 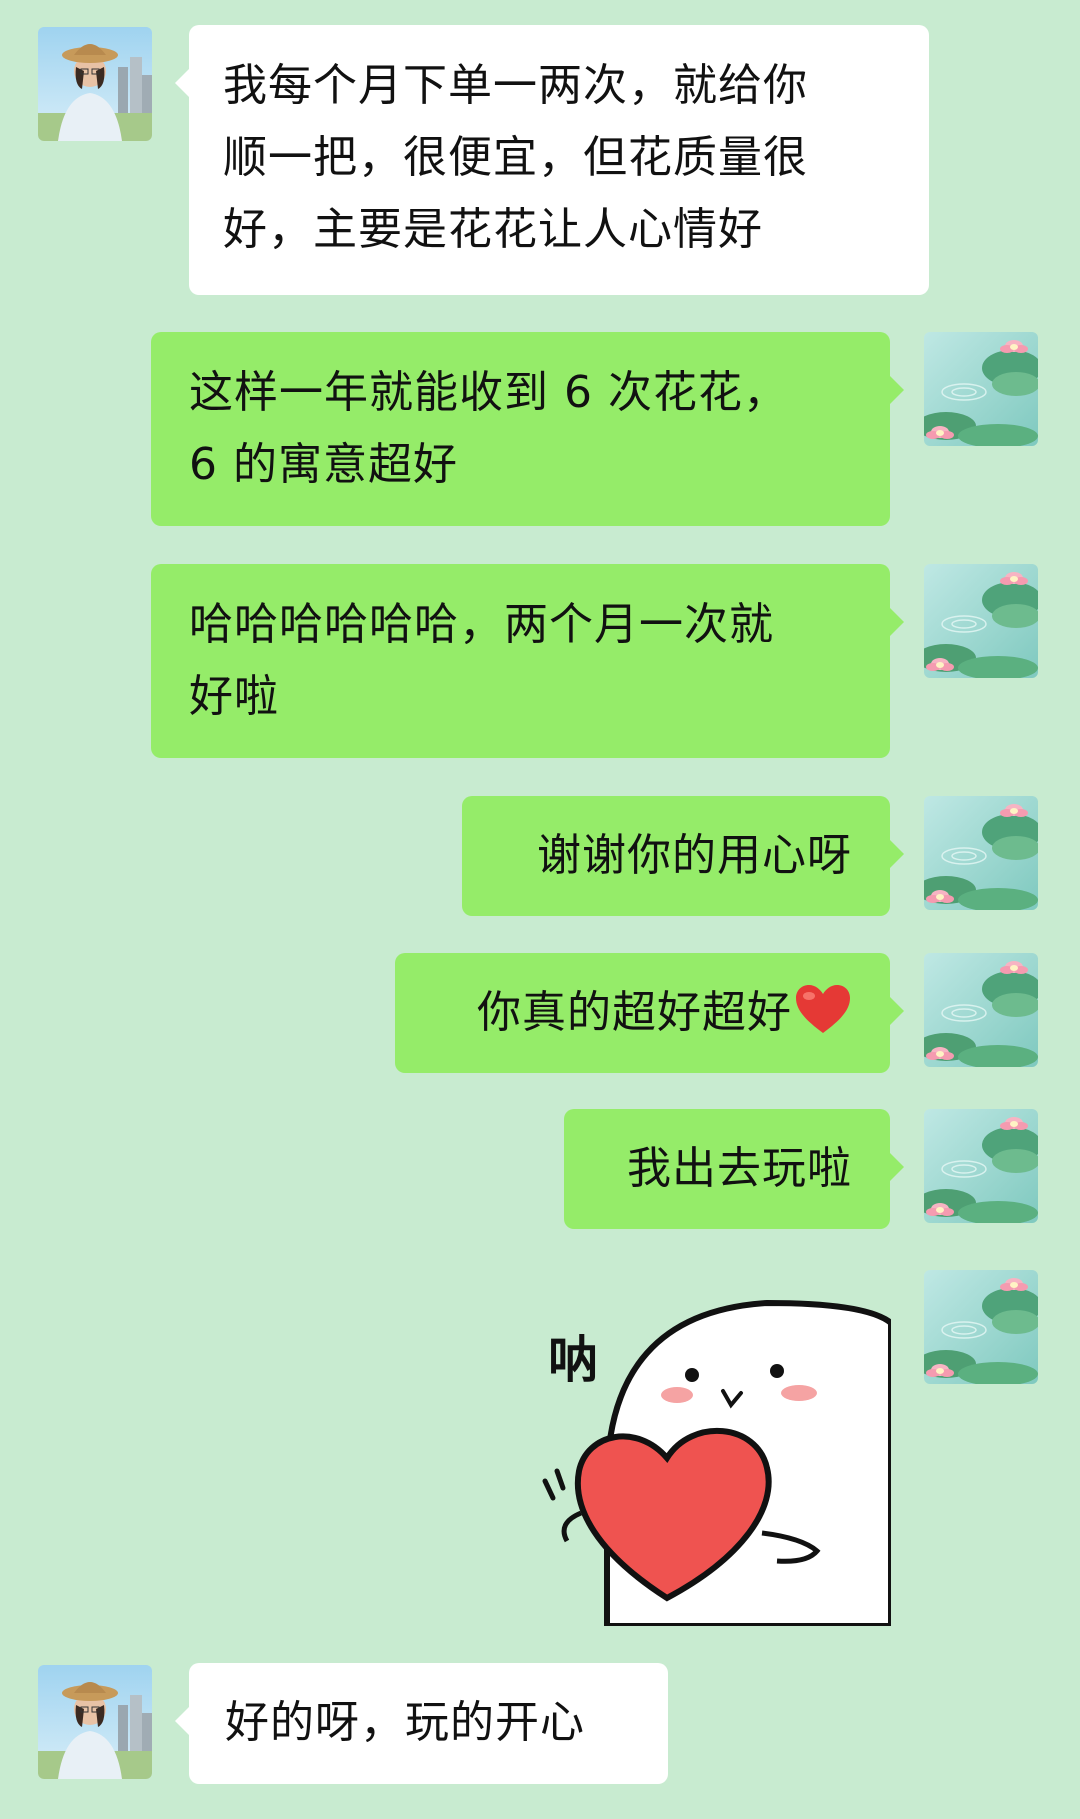 I want to click on message-bubble-friend: 好的呀，玩的开心, so click(x=421, y=1723).